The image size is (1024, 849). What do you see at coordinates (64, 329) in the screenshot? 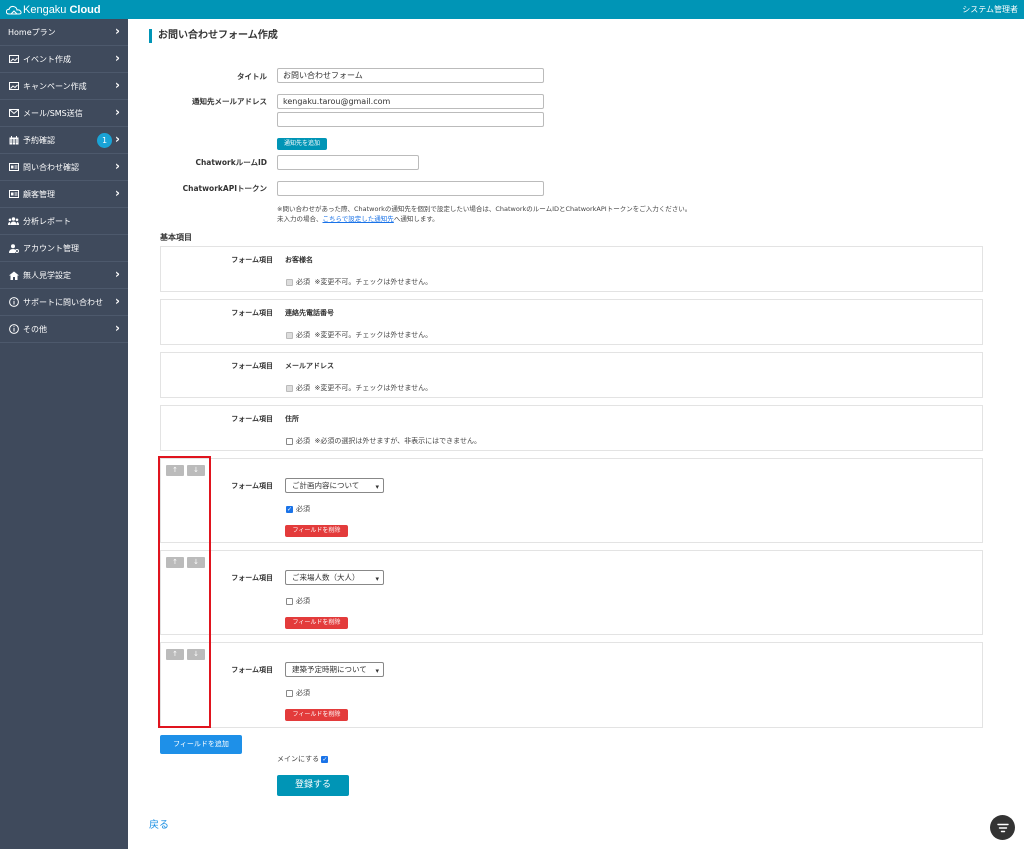
I see `sidebar-item-other: その他 ›` at bounding box center [64, 329].